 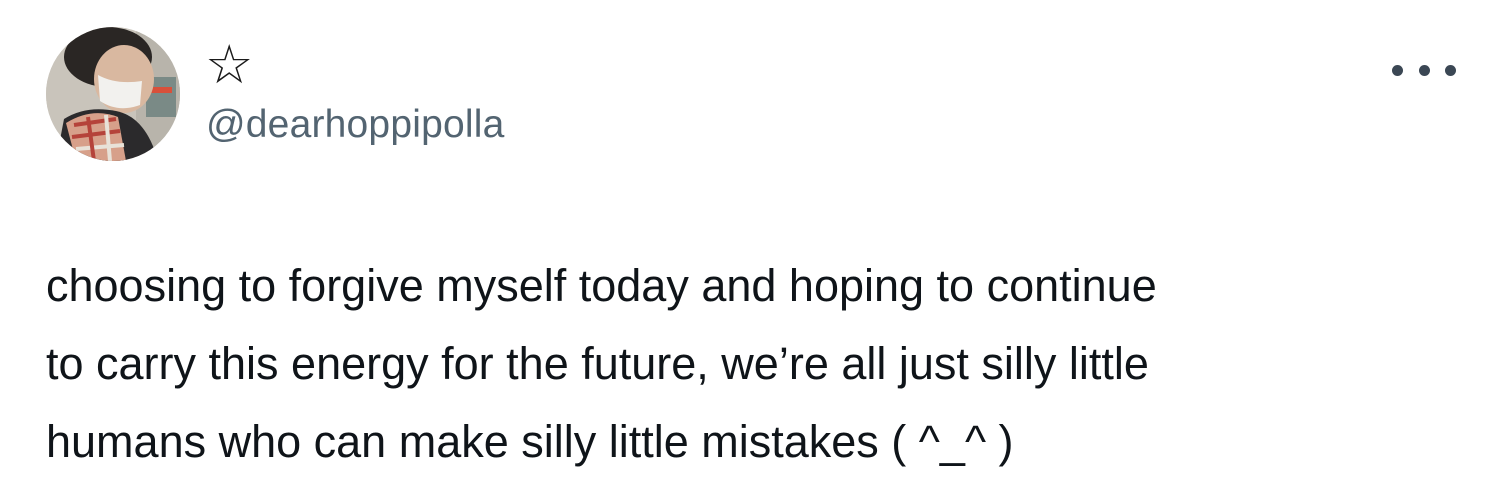 What do you see at coordinates (355, 125) in the screenshot?
I see `user-handle: @dearhoppipolla` at bounding box center [355, 125].